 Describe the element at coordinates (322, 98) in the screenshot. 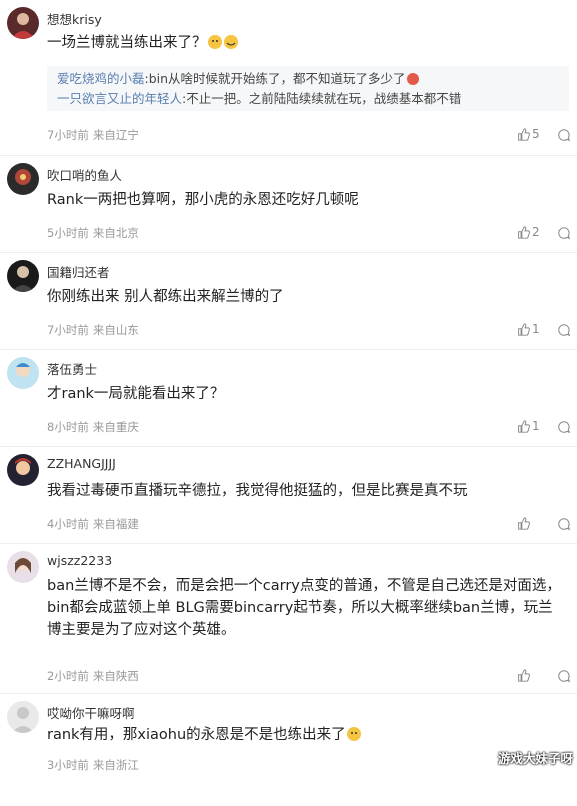

I see `reply-text: :不止一把。之前陆陆续续就在玩，战绩基本都不错` at that location.